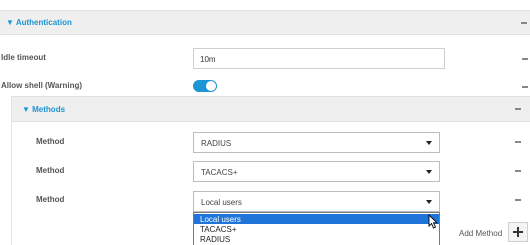 This screenshot has height=245, width=530. What do you see at coordinates (205, 86) in the screenshot?
I see `allow-shell-toggle` at bounding box center [205, 86].